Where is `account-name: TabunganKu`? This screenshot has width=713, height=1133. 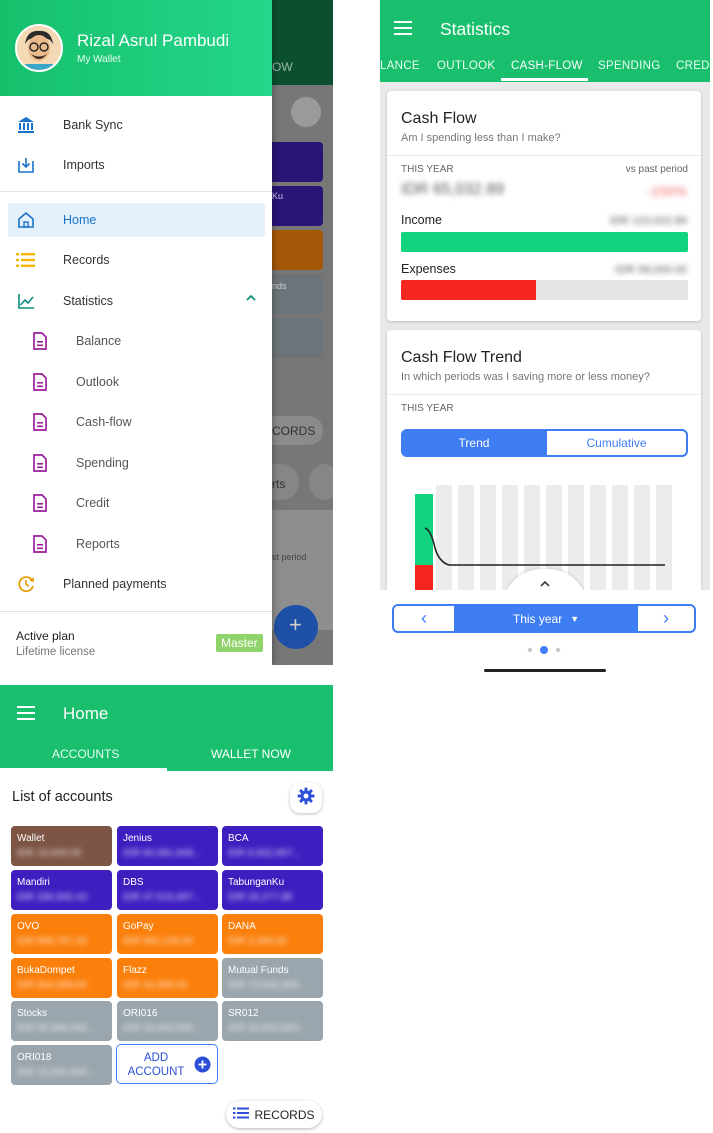 account-name: TabunganKu is located at coordinates (256, 882).